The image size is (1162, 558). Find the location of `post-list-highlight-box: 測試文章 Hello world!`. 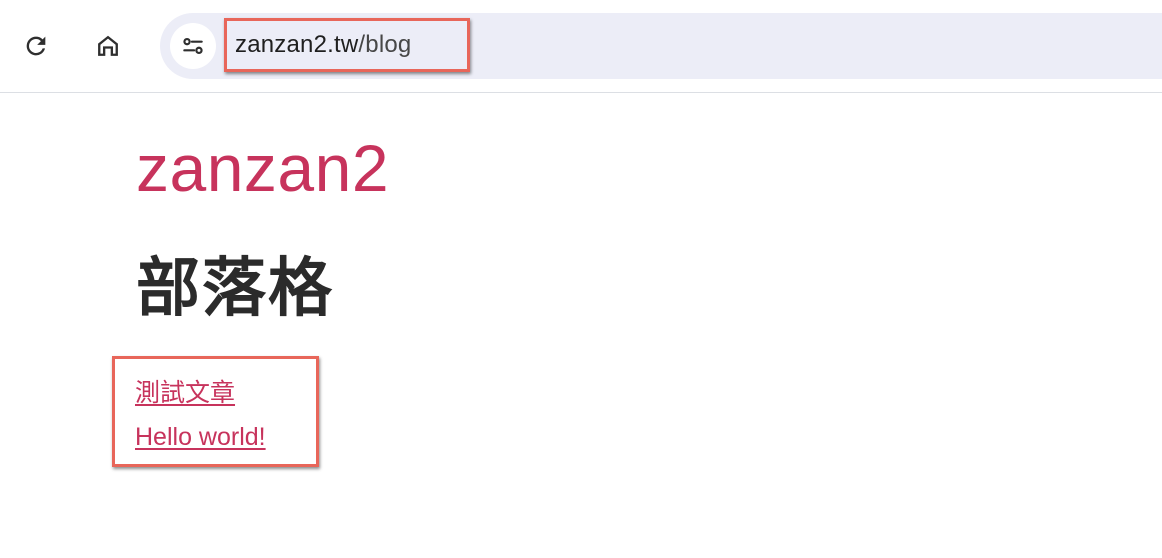

post-list-highlight-box: 測試文章 Hello world! is located at coordinates (215, 411).